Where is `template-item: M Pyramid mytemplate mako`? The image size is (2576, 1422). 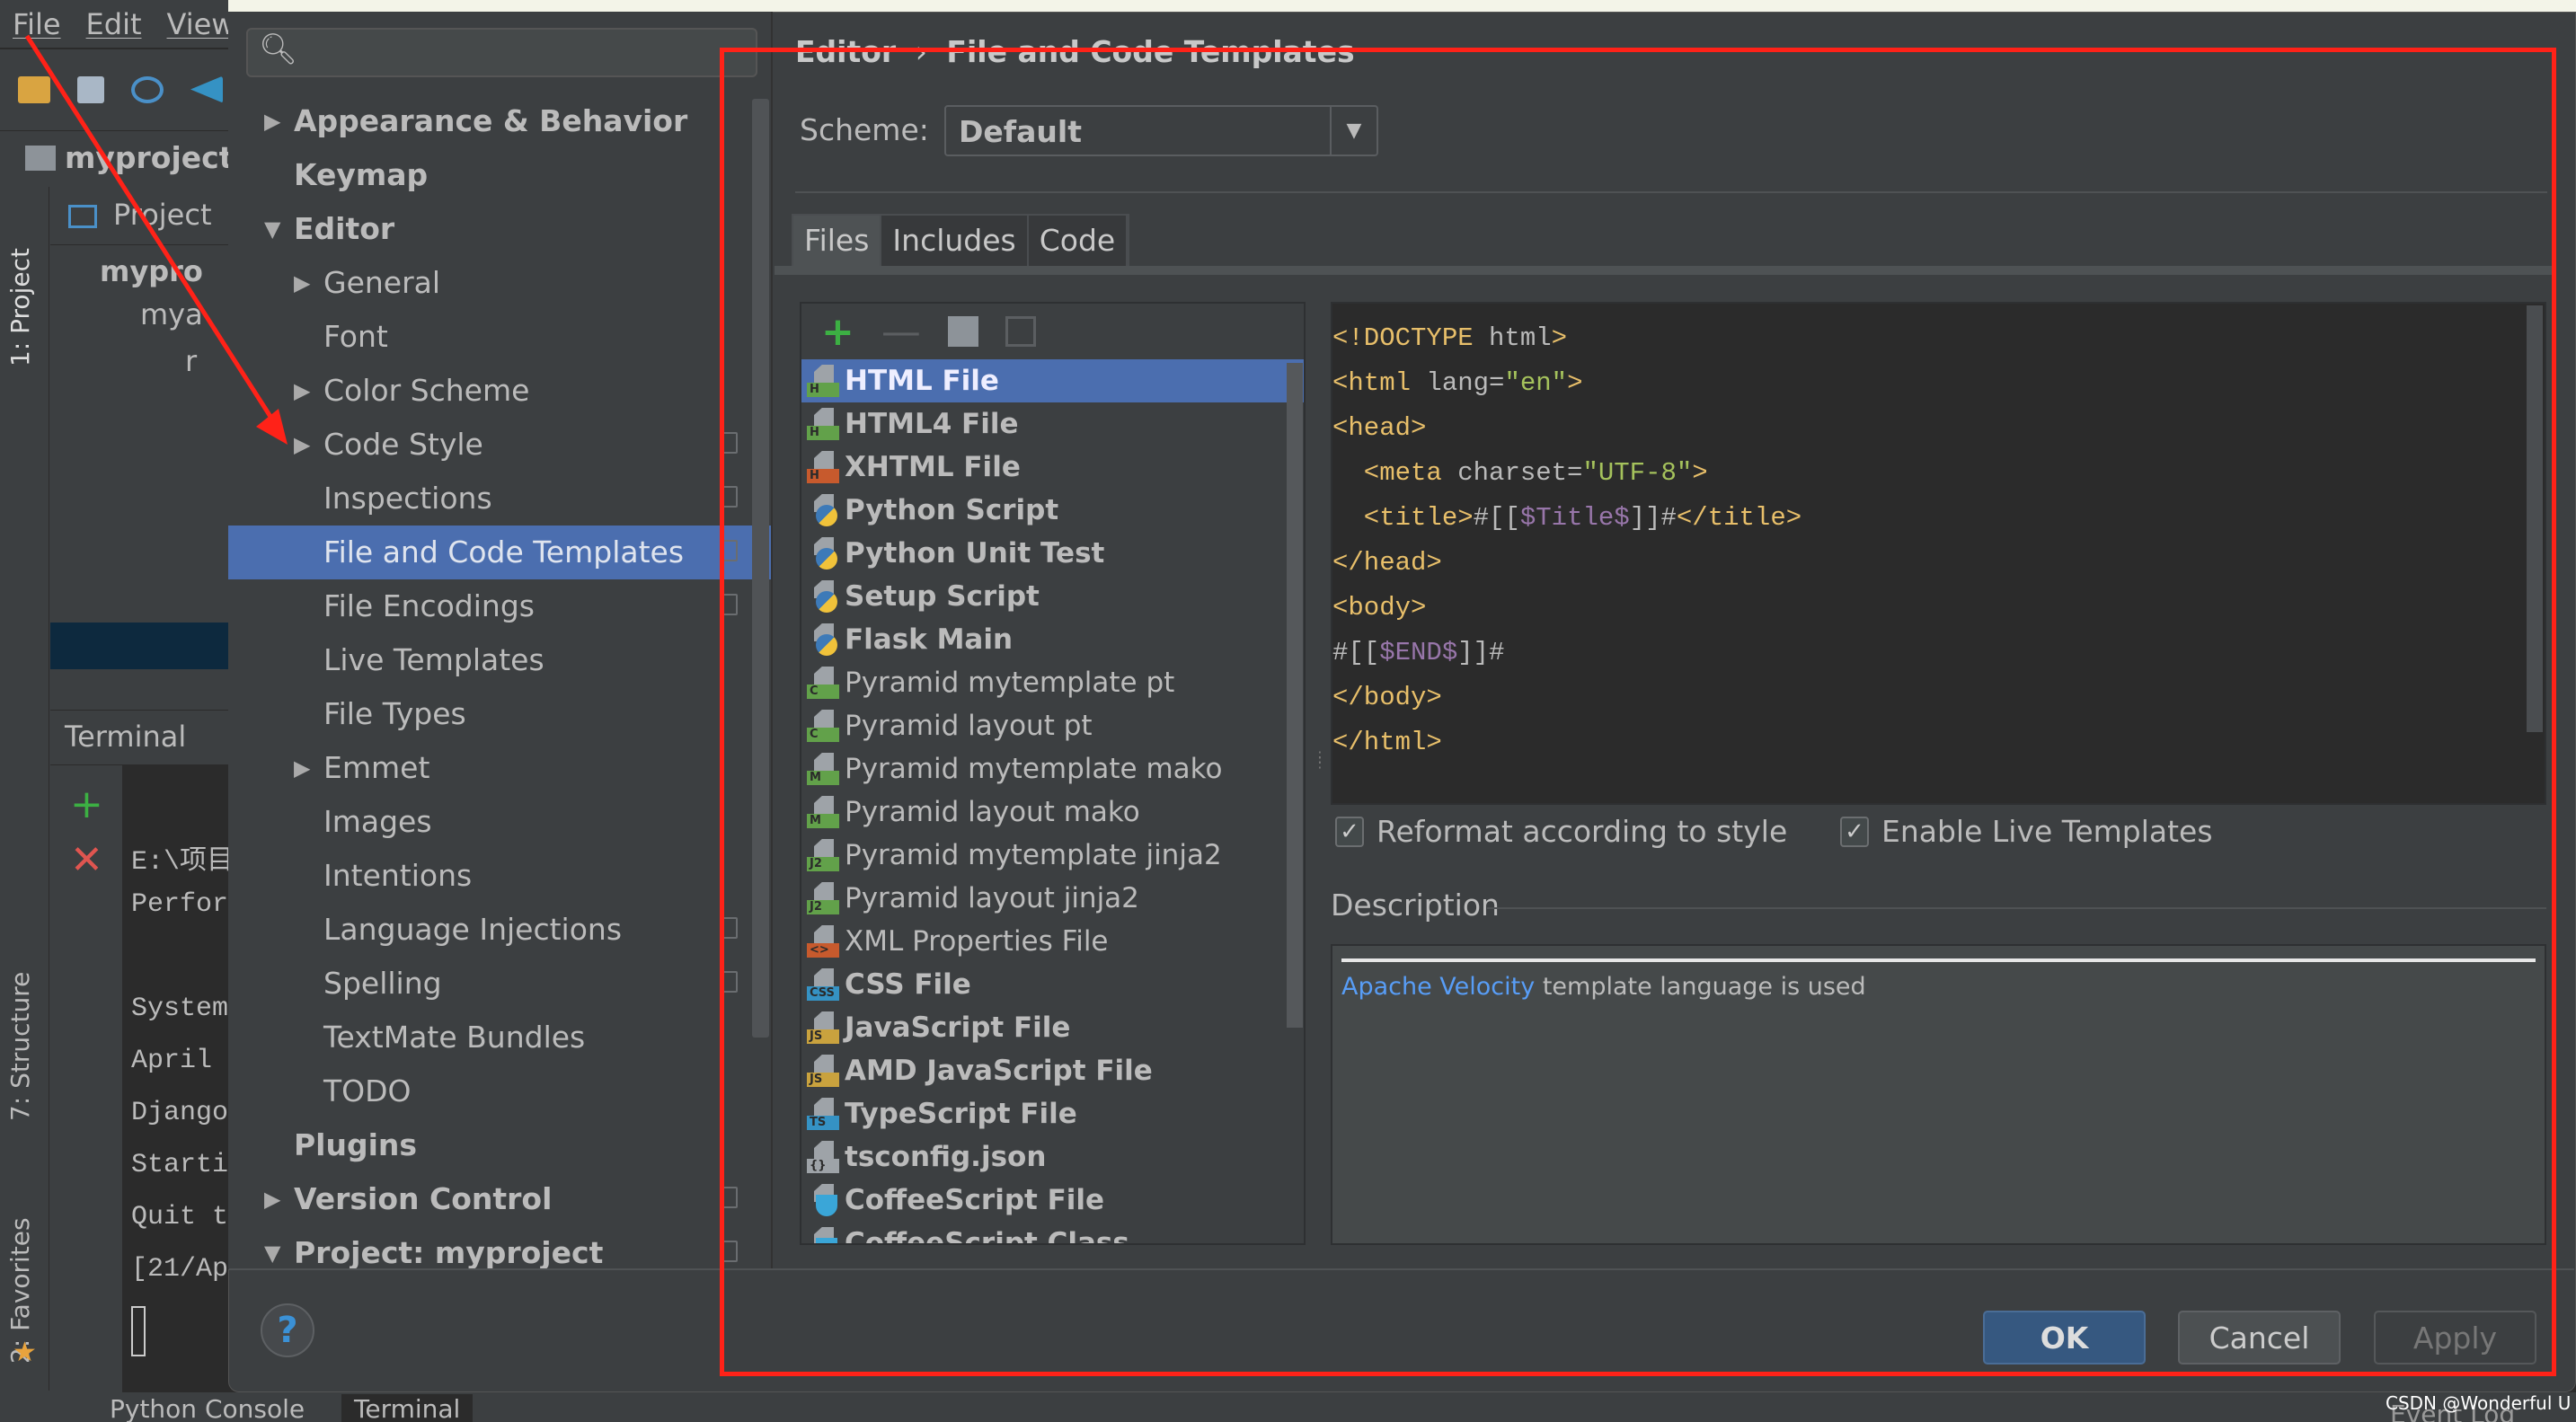 template-item: M Pyramid mytemplate mako is located at coordinates (1052, 768).